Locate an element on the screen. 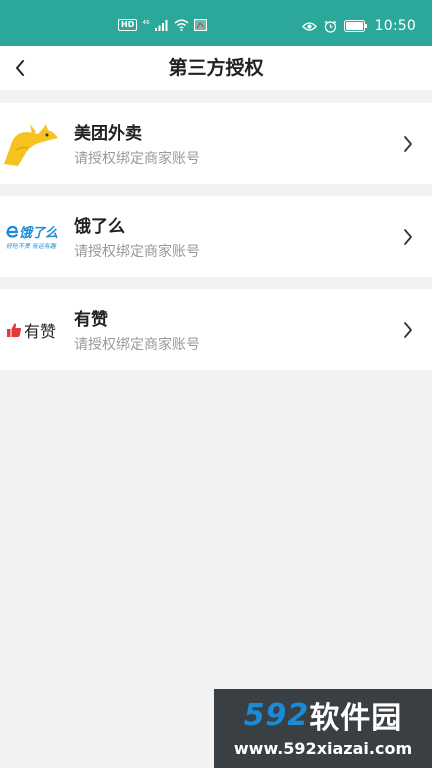  status-bar: HD ⁴⁶ 10:50 is located at coordinates (216, 23).